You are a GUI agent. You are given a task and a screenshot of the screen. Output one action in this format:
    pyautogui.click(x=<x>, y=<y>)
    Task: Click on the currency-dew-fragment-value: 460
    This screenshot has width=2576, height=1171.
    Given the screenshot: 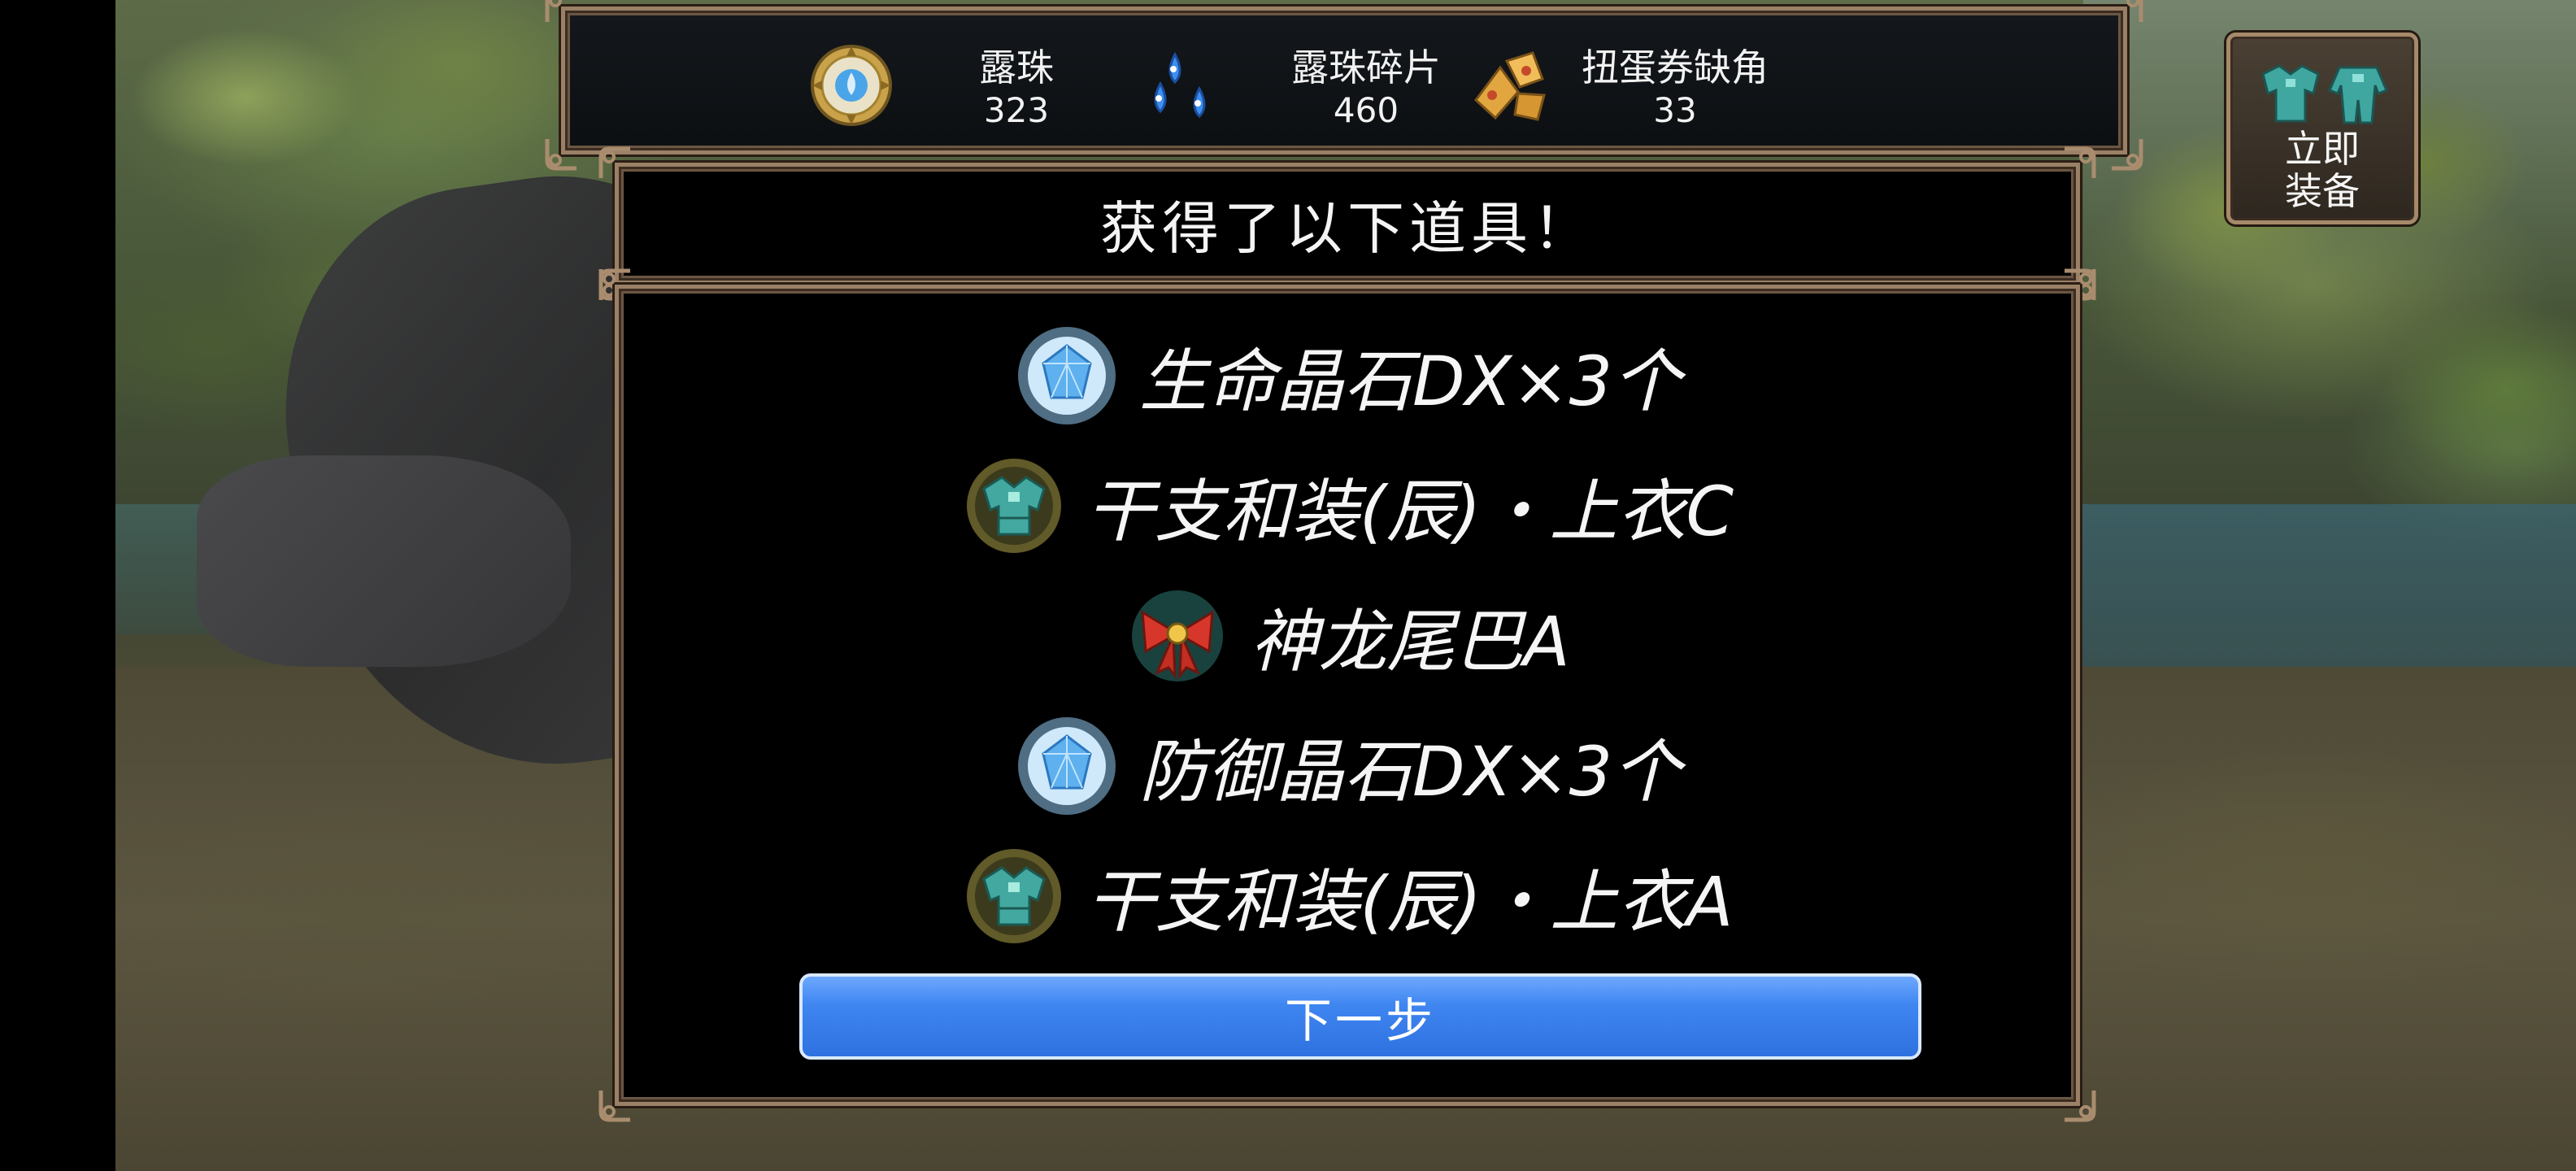 What is the action you would take?
    pyautogui.click(x=1366, y=110)
    